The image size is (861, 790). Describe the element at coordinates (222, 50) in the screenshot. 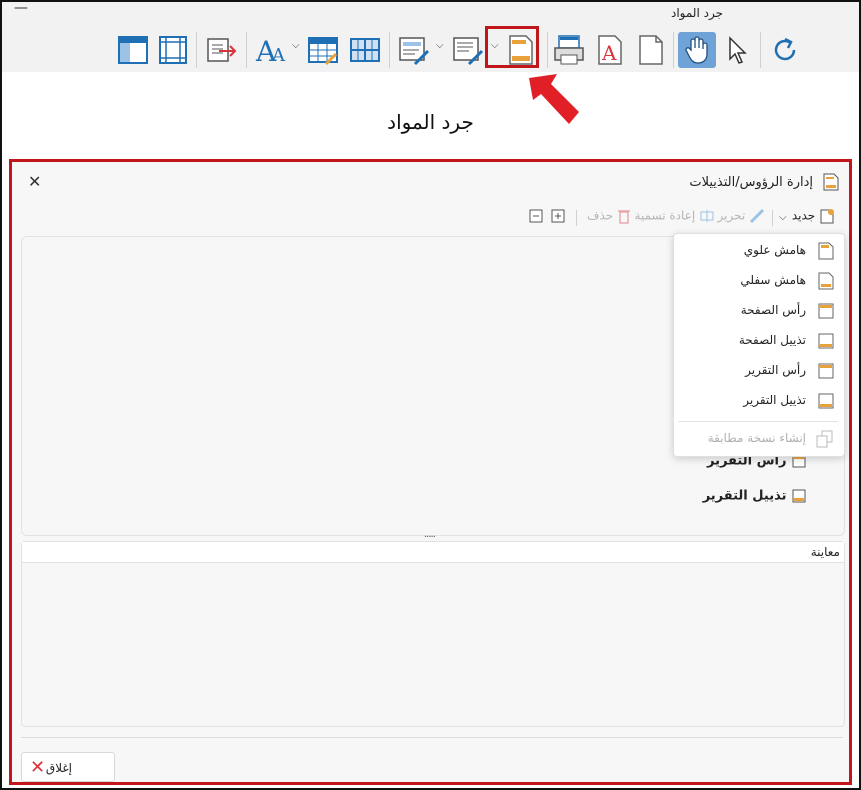

I see `export-icon` at that location.